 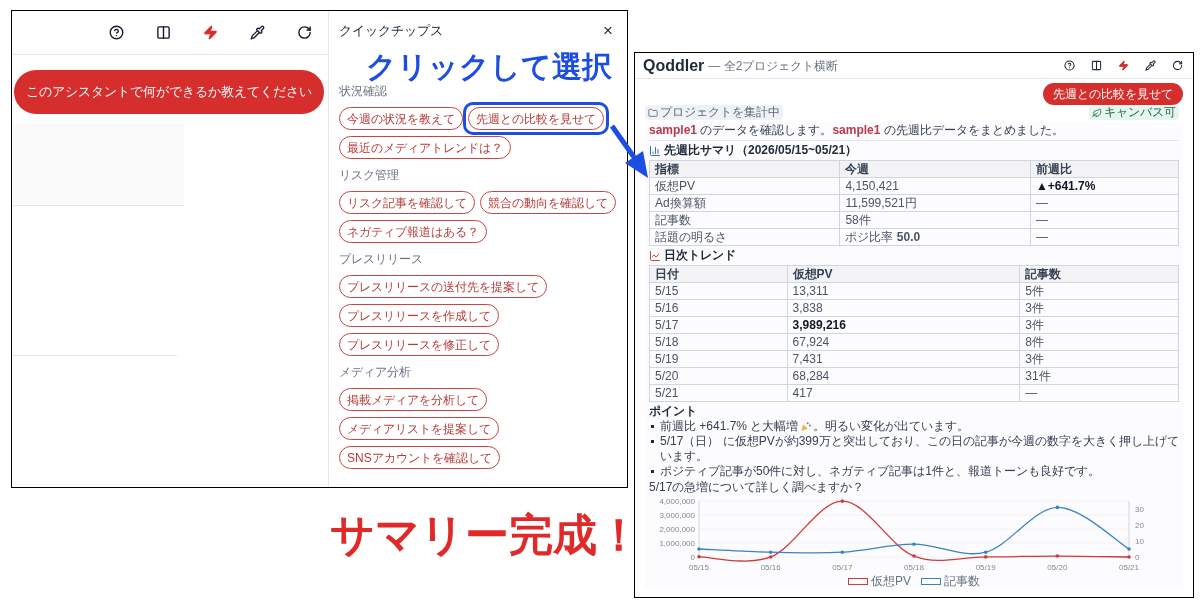 What do you see at coordinates (761, 150) in the screenshot?
I see `section-title: 先週比サマリ（2026/05/15~05/21）` at bounding box center [761, 150].